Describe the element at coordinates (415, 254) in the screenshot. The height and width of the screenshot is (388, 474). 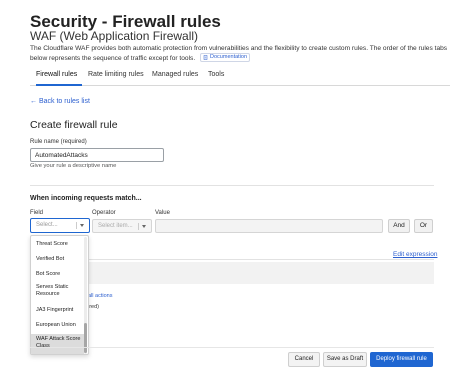
I see `edit-expression-link: Edit expression` at that location.